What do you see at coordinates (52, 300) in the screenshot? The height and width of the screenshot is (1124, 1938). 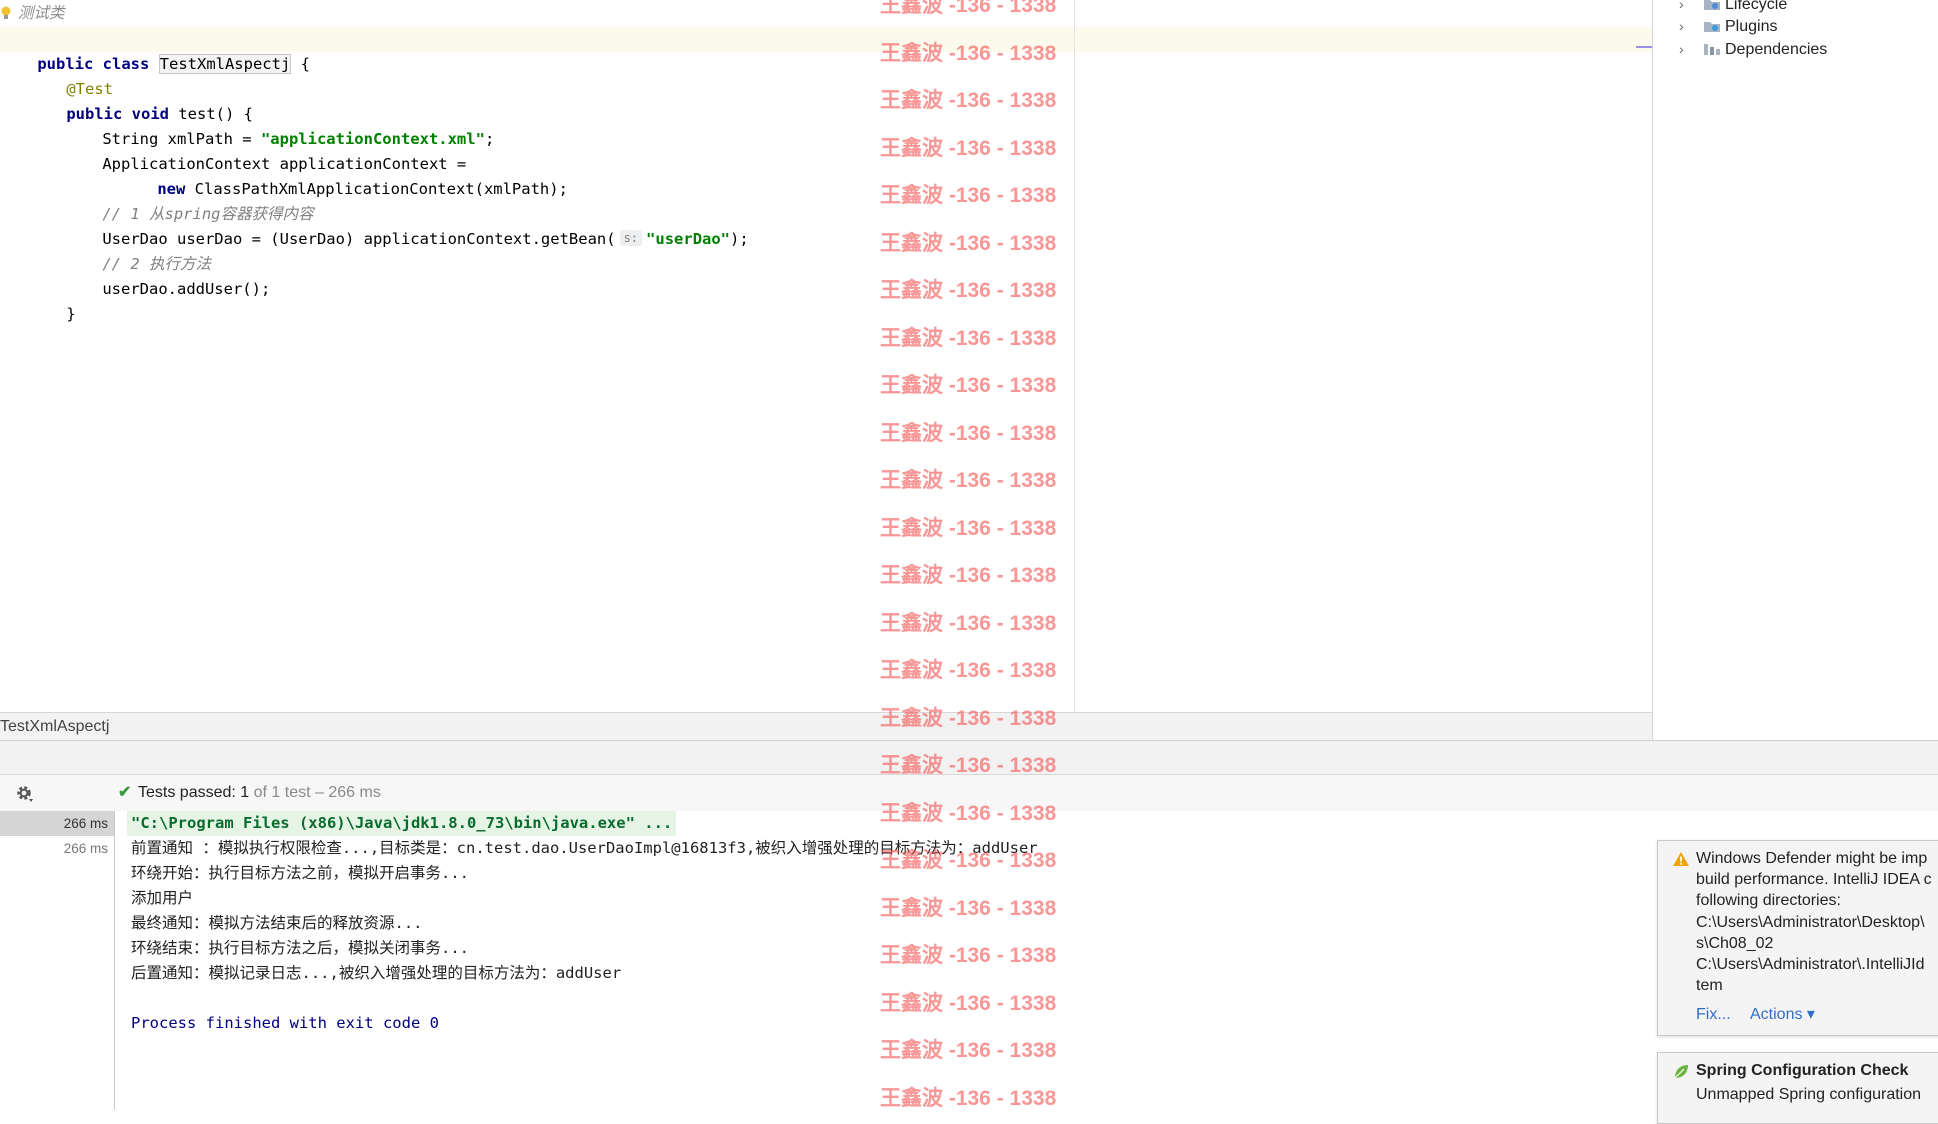 I see `code-line-close-brace: }` at bounding box center [52, 300].